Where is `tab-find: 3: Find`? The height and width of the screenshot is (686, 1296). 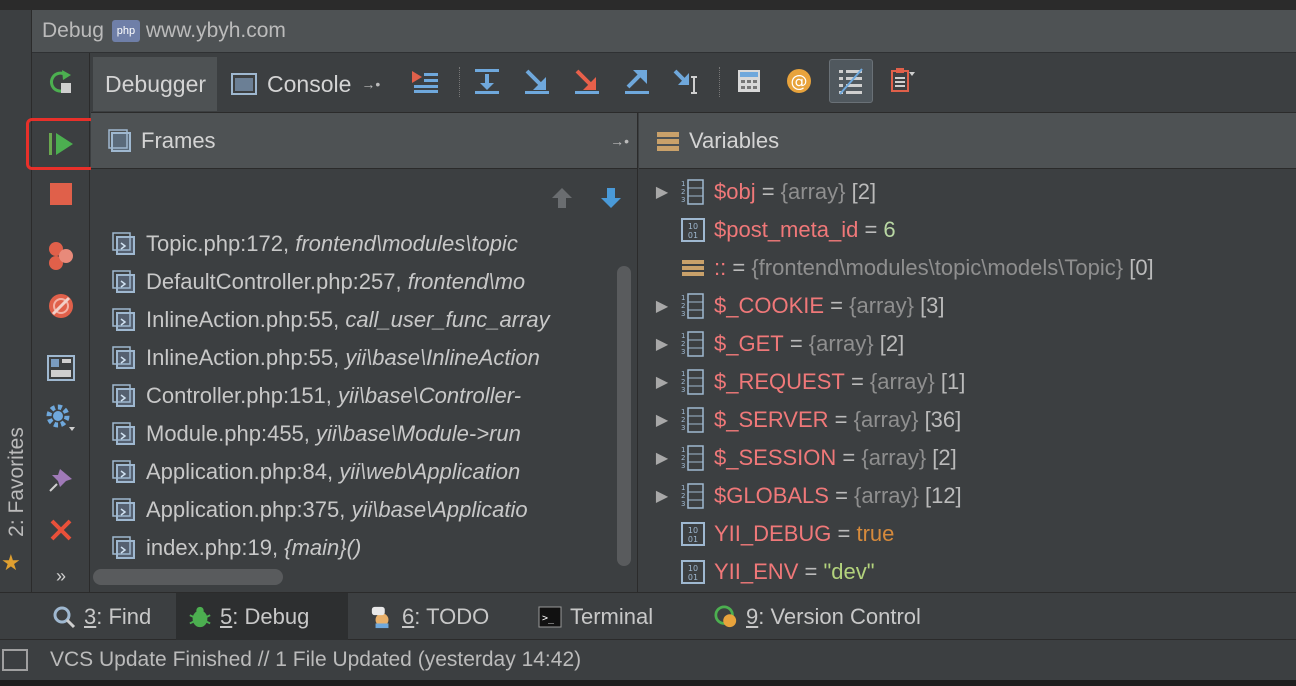
tab-find: 3: Find is located at coordinates (101, 616).